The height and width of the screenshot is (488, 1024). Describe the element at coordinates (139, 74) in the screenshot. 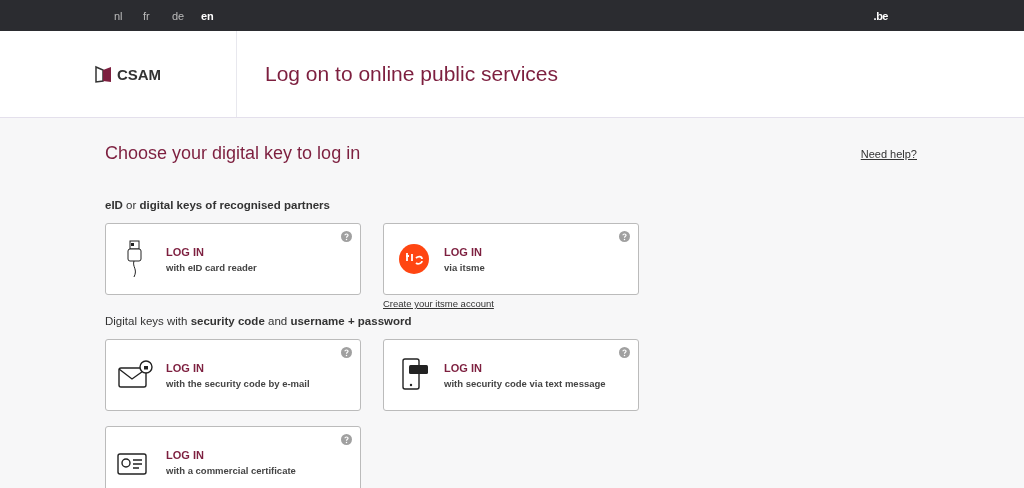

I see `logo-text: CSAM` at that location.